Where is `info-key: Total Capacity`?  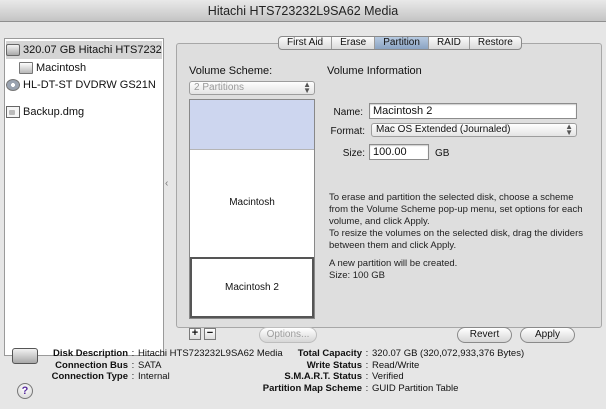 info-key: Total Capacity is located at coordinates (329, 353).